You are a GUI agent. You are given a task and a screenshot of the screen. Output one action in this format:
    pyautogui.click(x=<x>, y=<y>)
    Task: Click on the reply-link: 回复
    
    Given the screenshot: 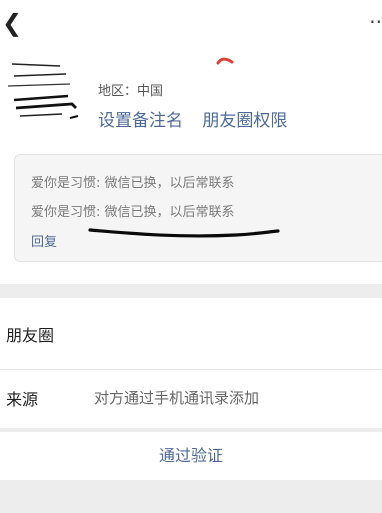 What is the action you would take?
    pyautogui.click(x=44, y=240)
    